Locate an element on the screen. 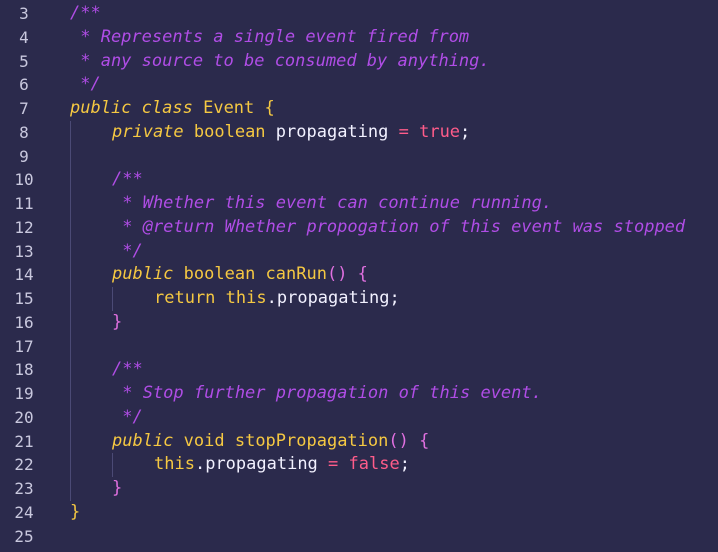 The width and height of the screenshot is (718, 552). code-line: this.propagating = false; is located at coordinates (394, 465).